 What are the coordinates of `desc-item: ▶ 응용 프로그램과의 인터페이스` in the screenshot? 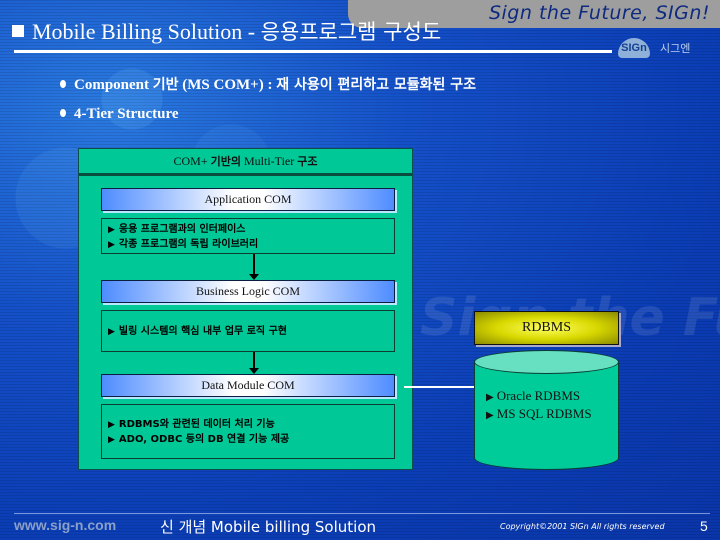 It's located at (248, 229).